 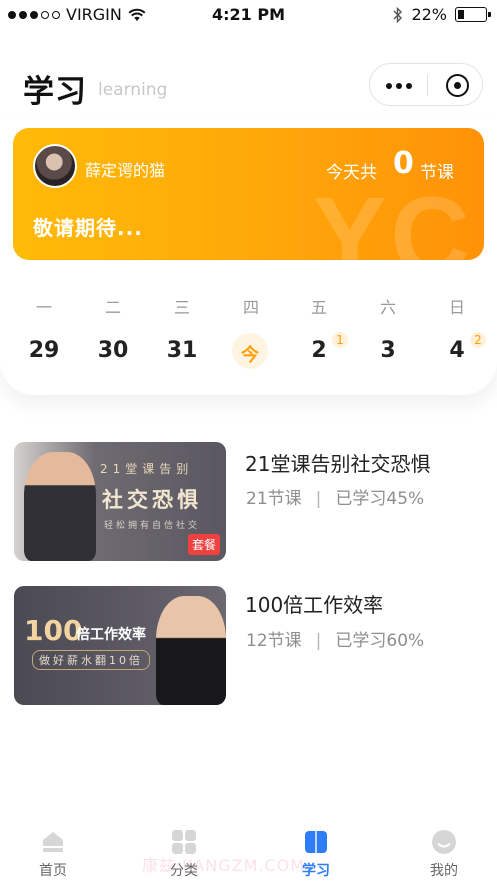 What do you see at coordinates (398, 14) in the screenshot?
I see `bluetooth-icon` at bounding box center [398, 14].